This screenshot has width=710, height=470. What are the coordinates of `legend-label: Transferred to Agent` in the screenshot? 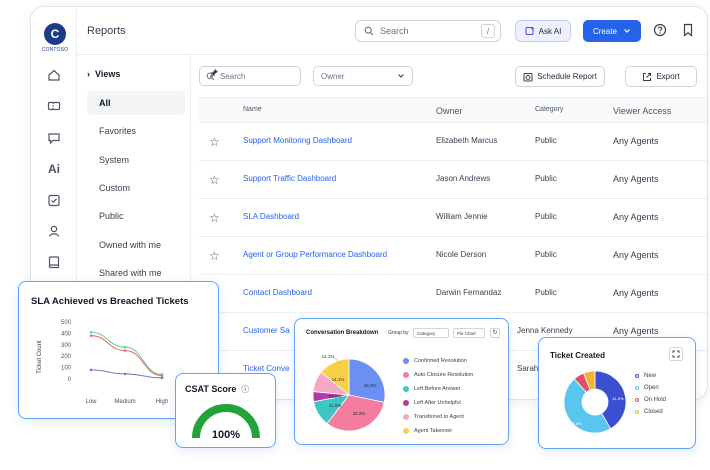 It's located at (439, 417).